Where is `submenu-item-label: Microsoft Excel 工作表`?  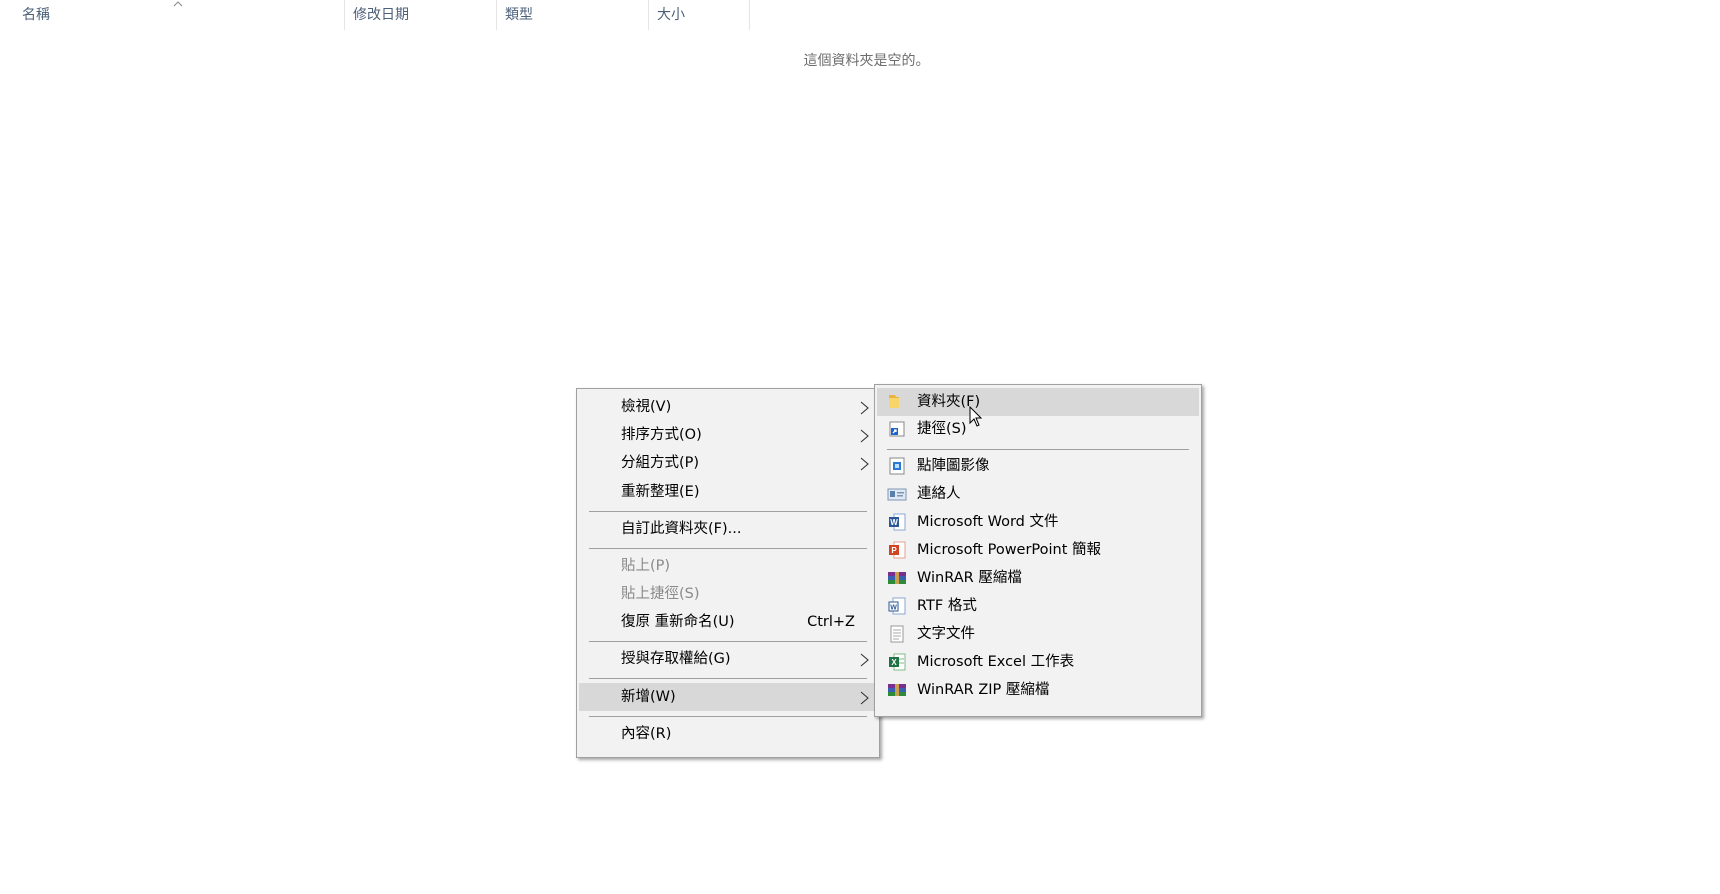
submenu-item-label: Microsoft Excel 工作表 is located at coordinates (996, 662).